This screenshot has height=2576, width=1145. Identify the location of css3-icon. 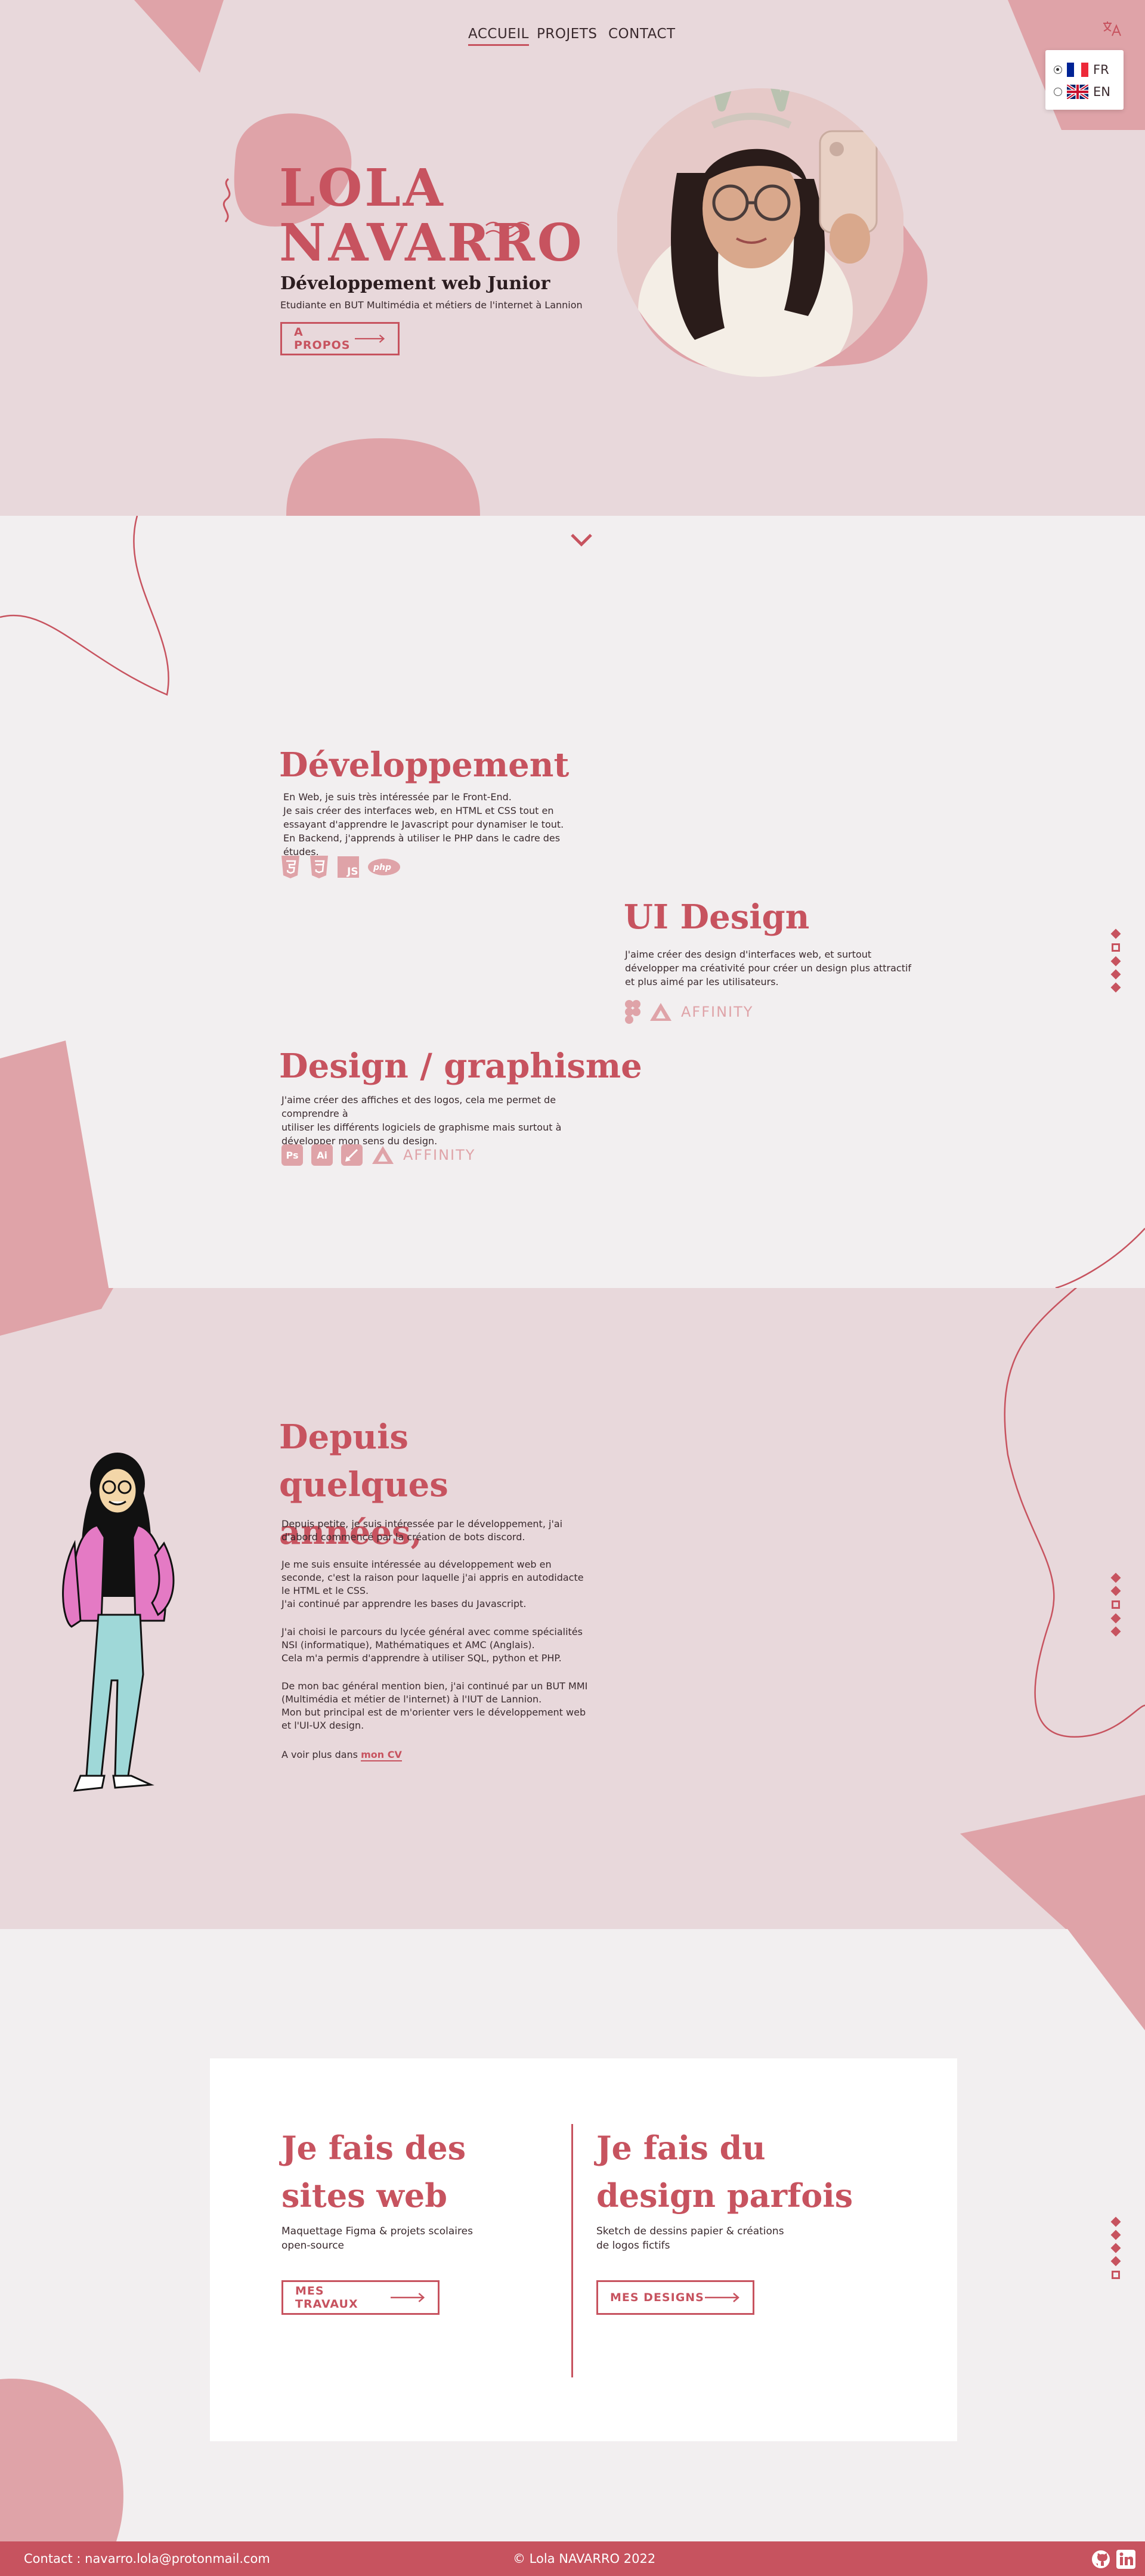
(319, 867).